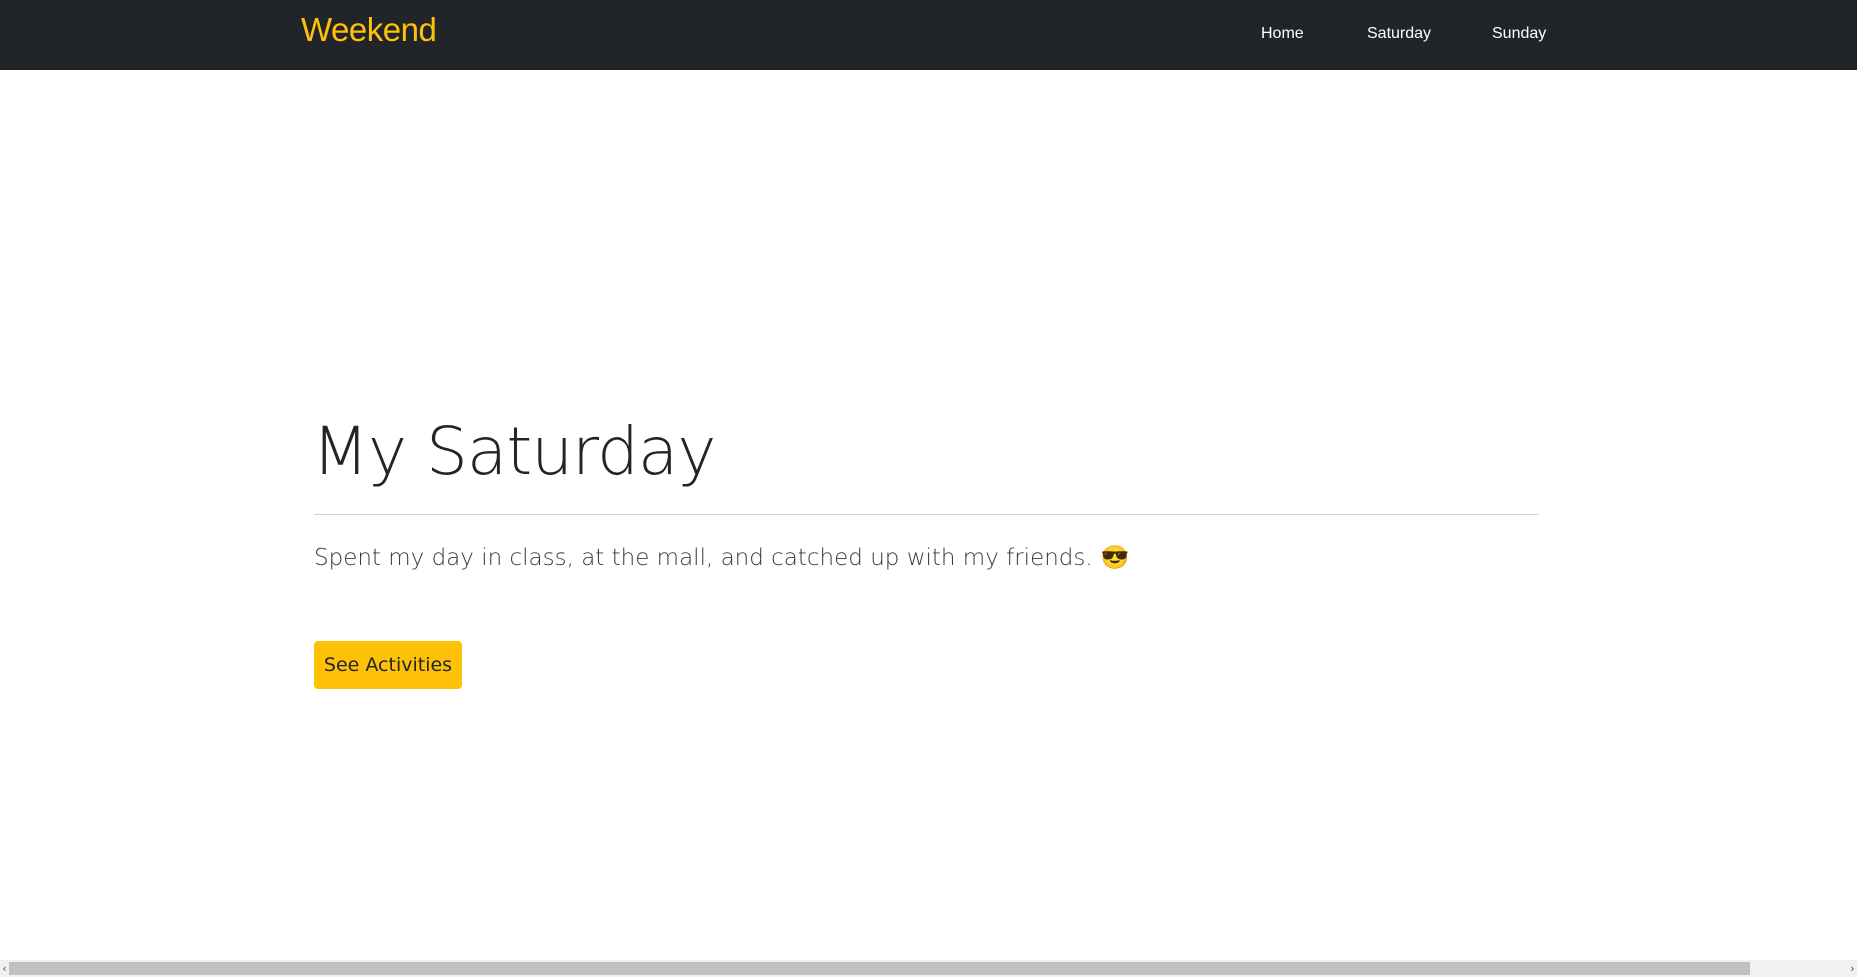 The height and width of the screenshot is (977, 1857). I want to click on horizontal-scrollbar: ‹ ›, so click(928, 968).